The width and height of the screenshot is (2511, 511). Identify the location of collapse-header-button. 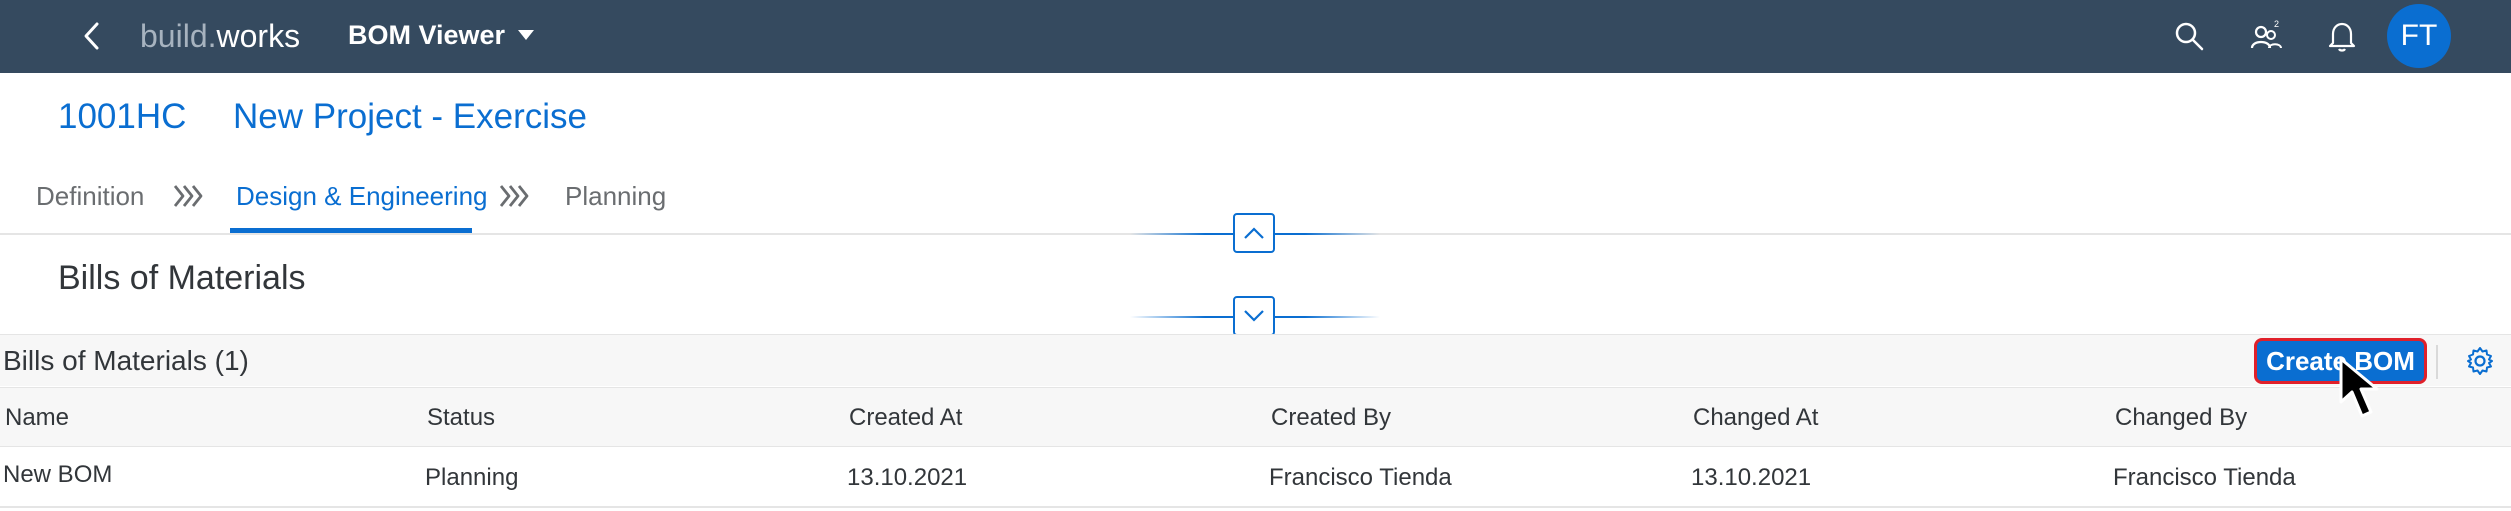
(1254, 233).